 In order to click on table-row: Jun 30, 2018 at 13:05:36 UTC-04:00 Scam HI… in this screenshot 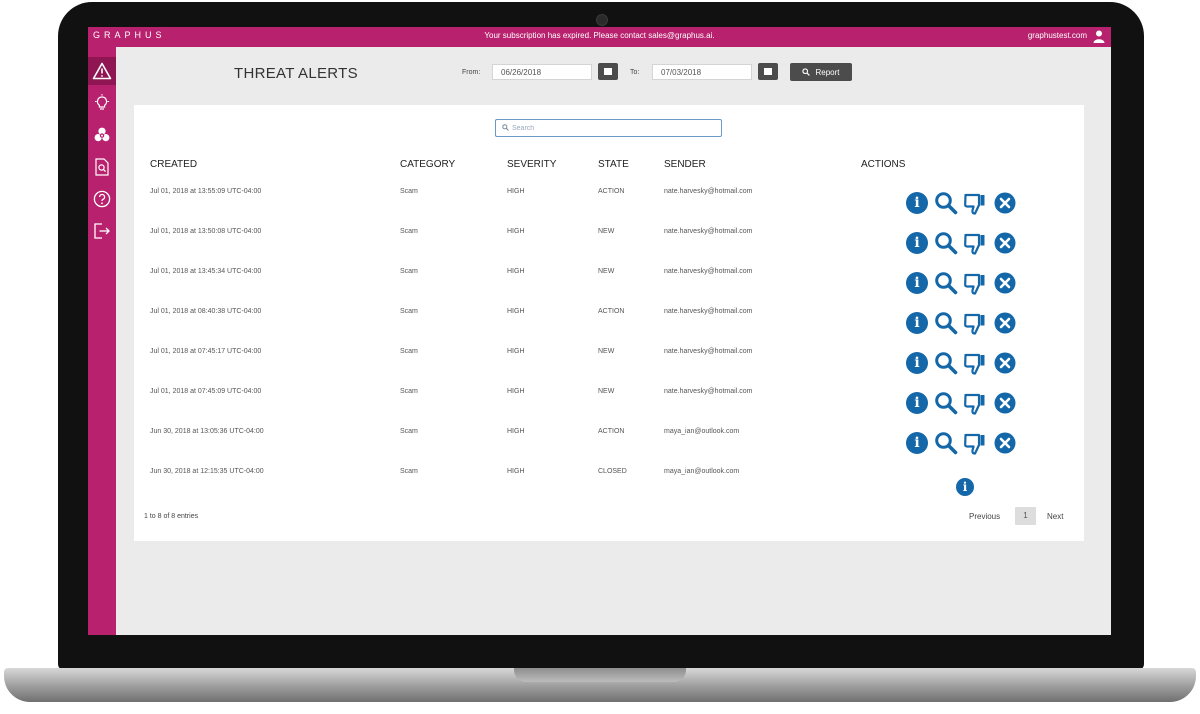, I will do `click(609, 445)`.